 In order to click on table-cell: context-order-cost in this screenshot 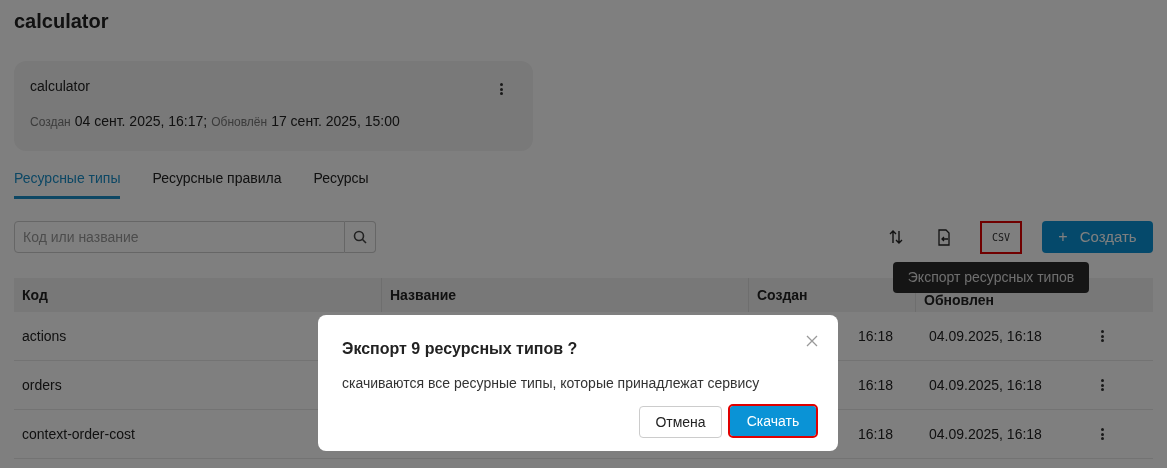, I will do `click(78, 433)`.